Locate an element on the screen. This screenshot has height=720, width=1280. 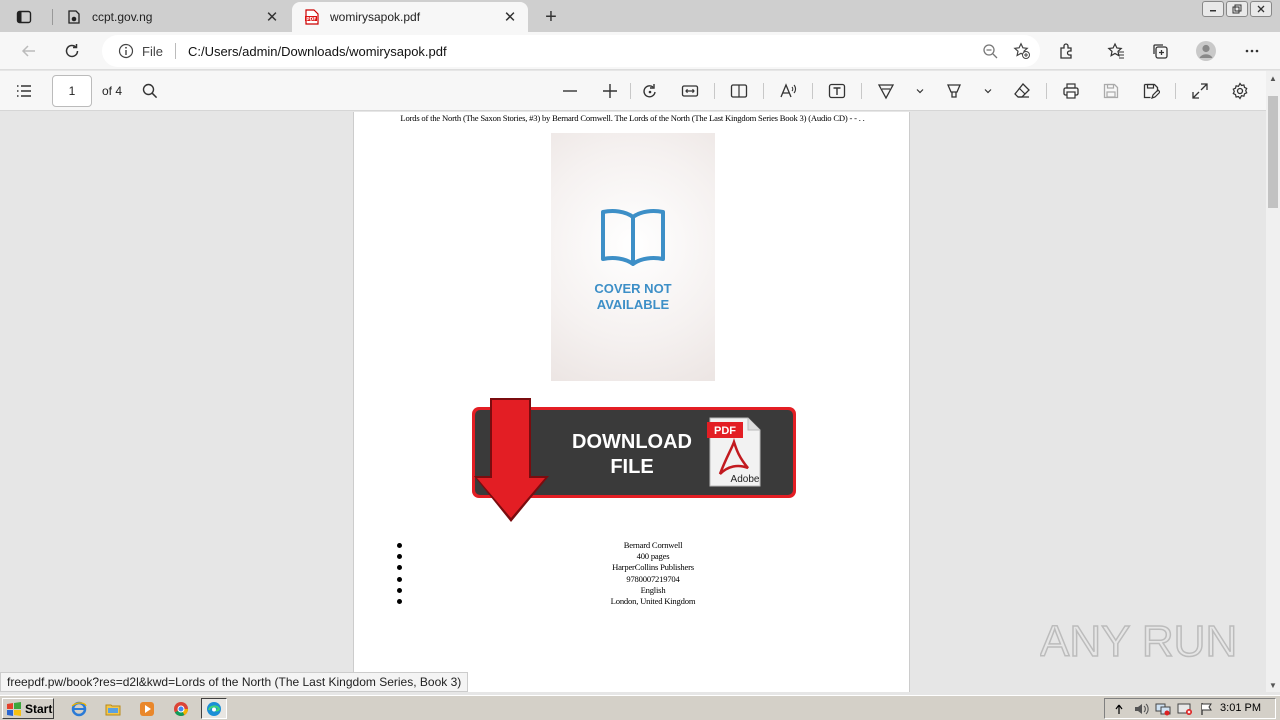
fit-to-width-button is located at coordinates (690, 91).